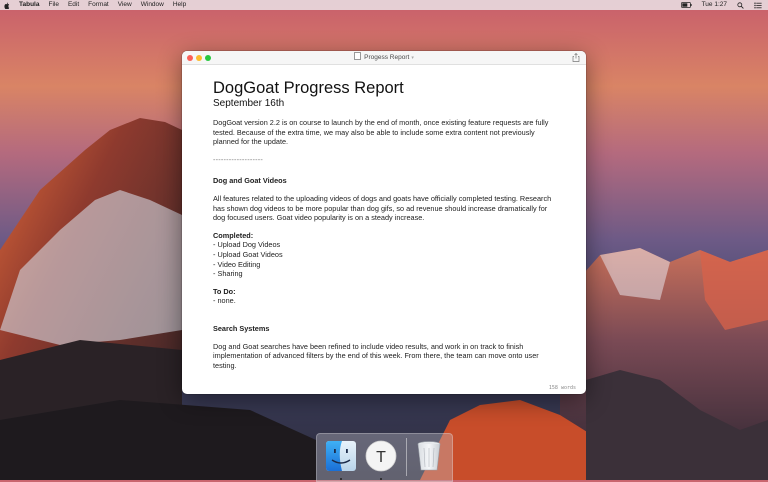  Describe the element at coordinates (387, 57) in the screenshot. I see `window-title-text: Progess Report` at that location.